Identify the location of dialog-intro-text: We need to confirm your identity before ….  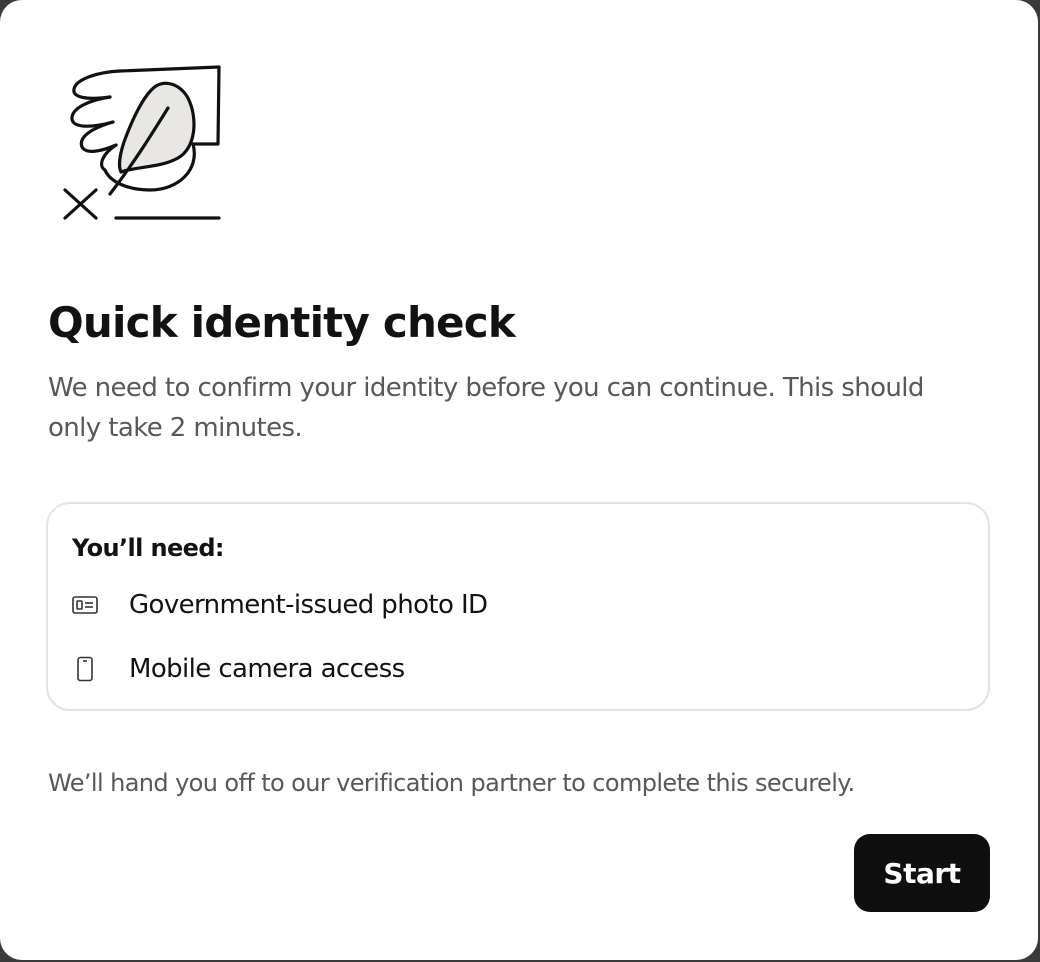
(486, 408).